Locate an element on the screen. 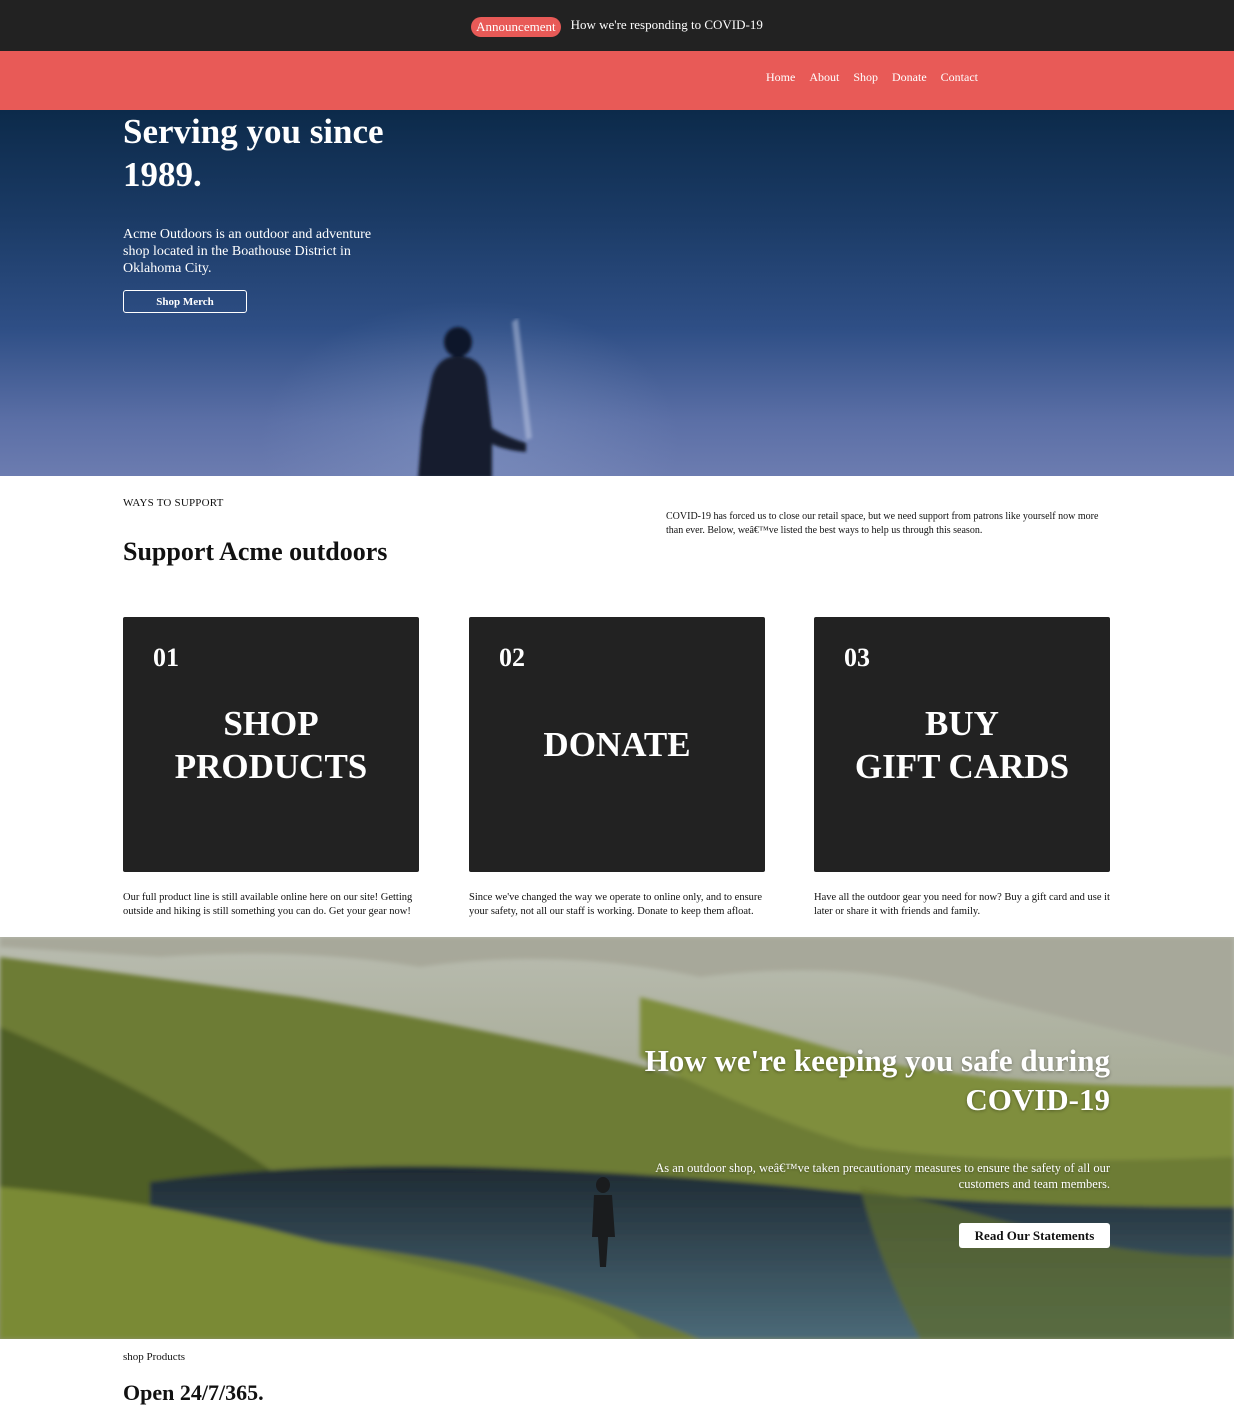 The height and width of the screenshot is (1423, 1234). donate-card: 02 DONATE is located at coordinates (617, 744).